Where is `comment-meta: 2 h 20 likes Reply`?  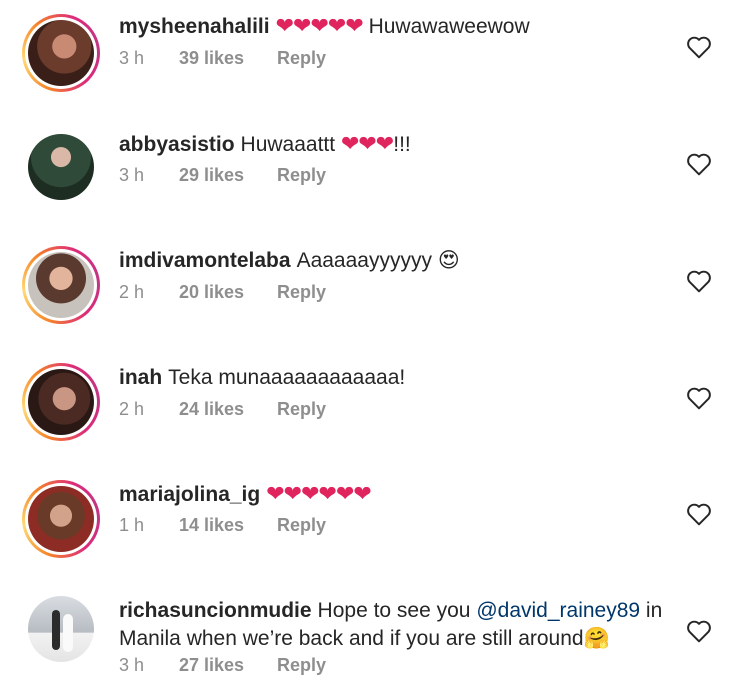 comment-meta: 2 h 20 likes Reply is located at coordinates (222, 292).